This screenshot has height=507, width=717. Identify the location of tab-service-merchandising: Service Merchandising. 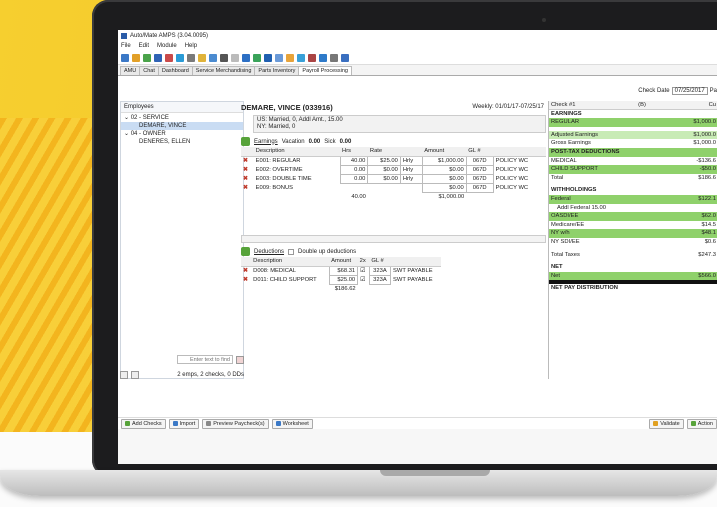
(223, 70).